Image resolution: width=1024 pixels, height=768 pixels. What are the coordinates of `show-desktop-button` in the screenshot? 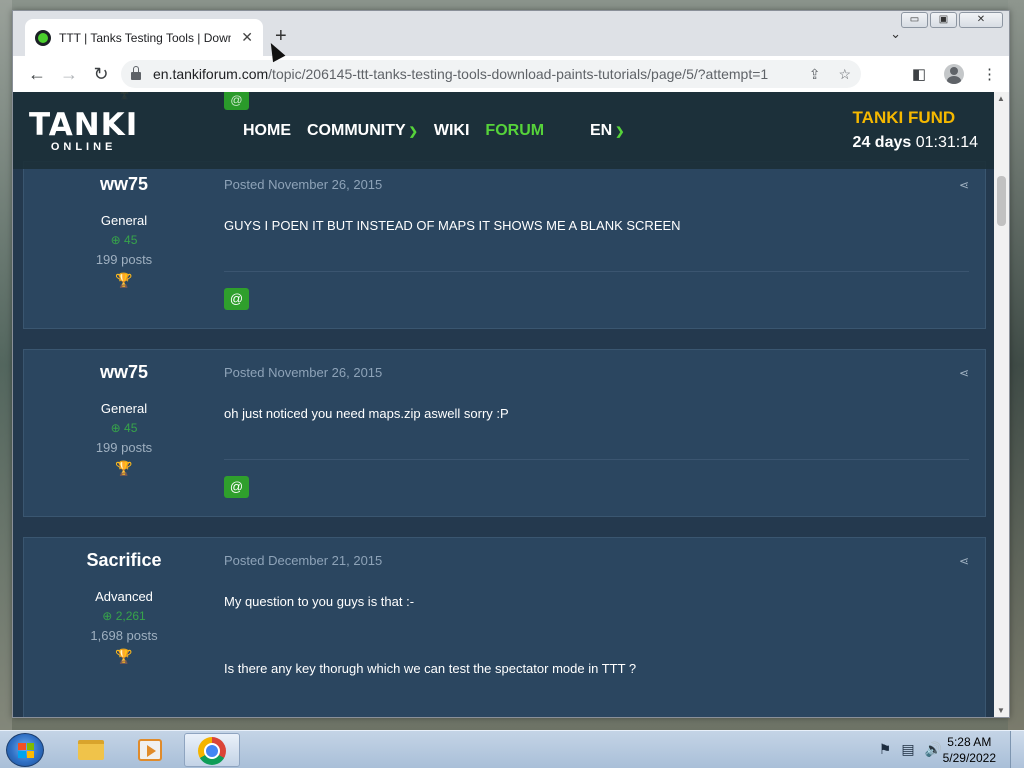 It's located at (1017, 749).